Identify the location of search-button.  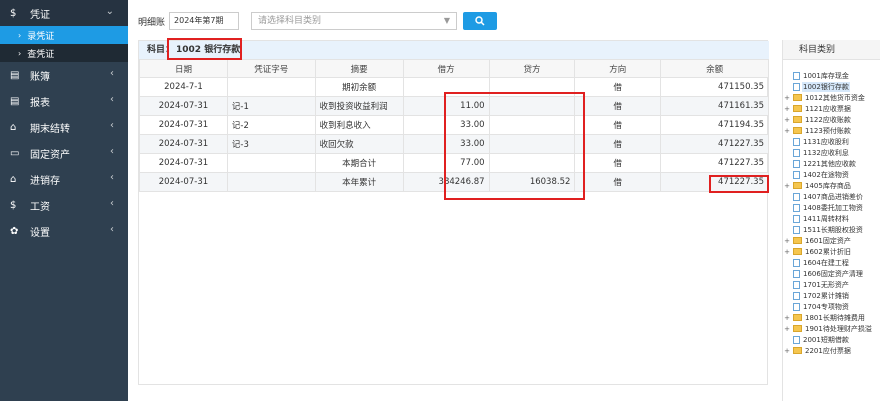
(480, 21).